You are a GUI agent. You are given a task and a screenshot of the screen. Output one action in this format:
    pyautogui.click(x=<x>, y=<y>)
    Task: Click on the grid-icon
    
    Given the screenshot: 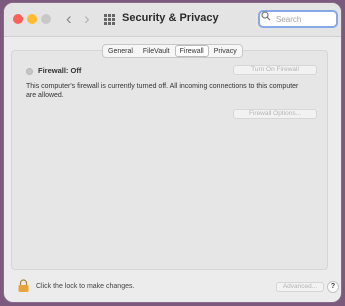 What is the action you would take?
    pyautogui.click(x=109, y=19)
    